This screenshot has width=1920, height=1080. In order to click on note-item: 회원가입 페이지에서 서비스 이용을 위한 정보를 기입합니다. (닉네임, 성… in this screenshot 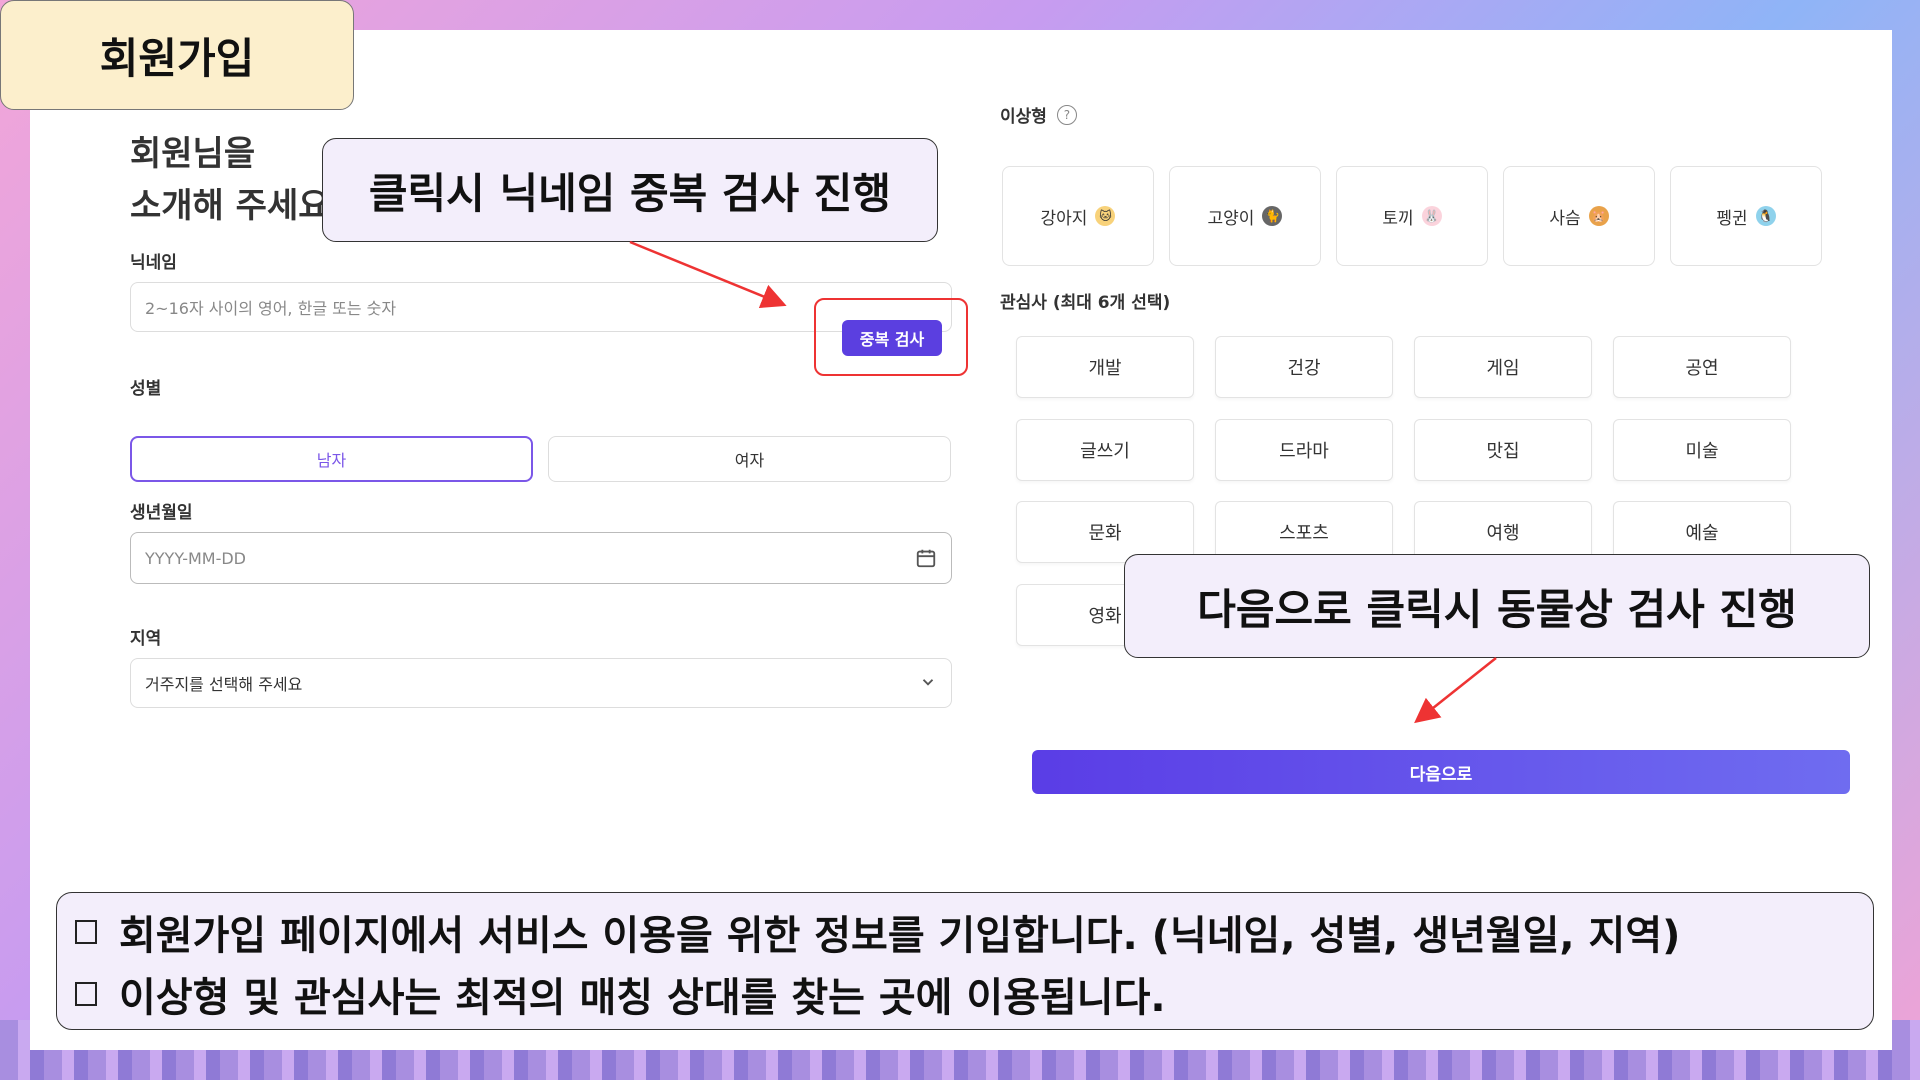, I will do `click(965, 932)`.